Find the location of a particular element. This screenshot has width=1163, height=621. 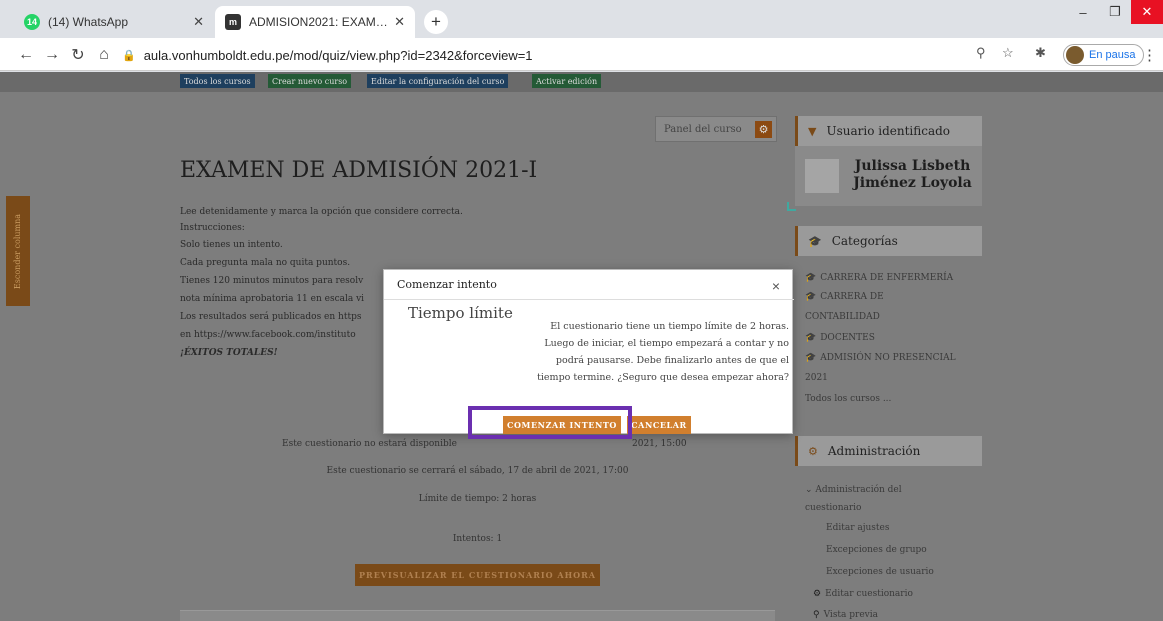

corner-marker is located at coordinates (791, 206).